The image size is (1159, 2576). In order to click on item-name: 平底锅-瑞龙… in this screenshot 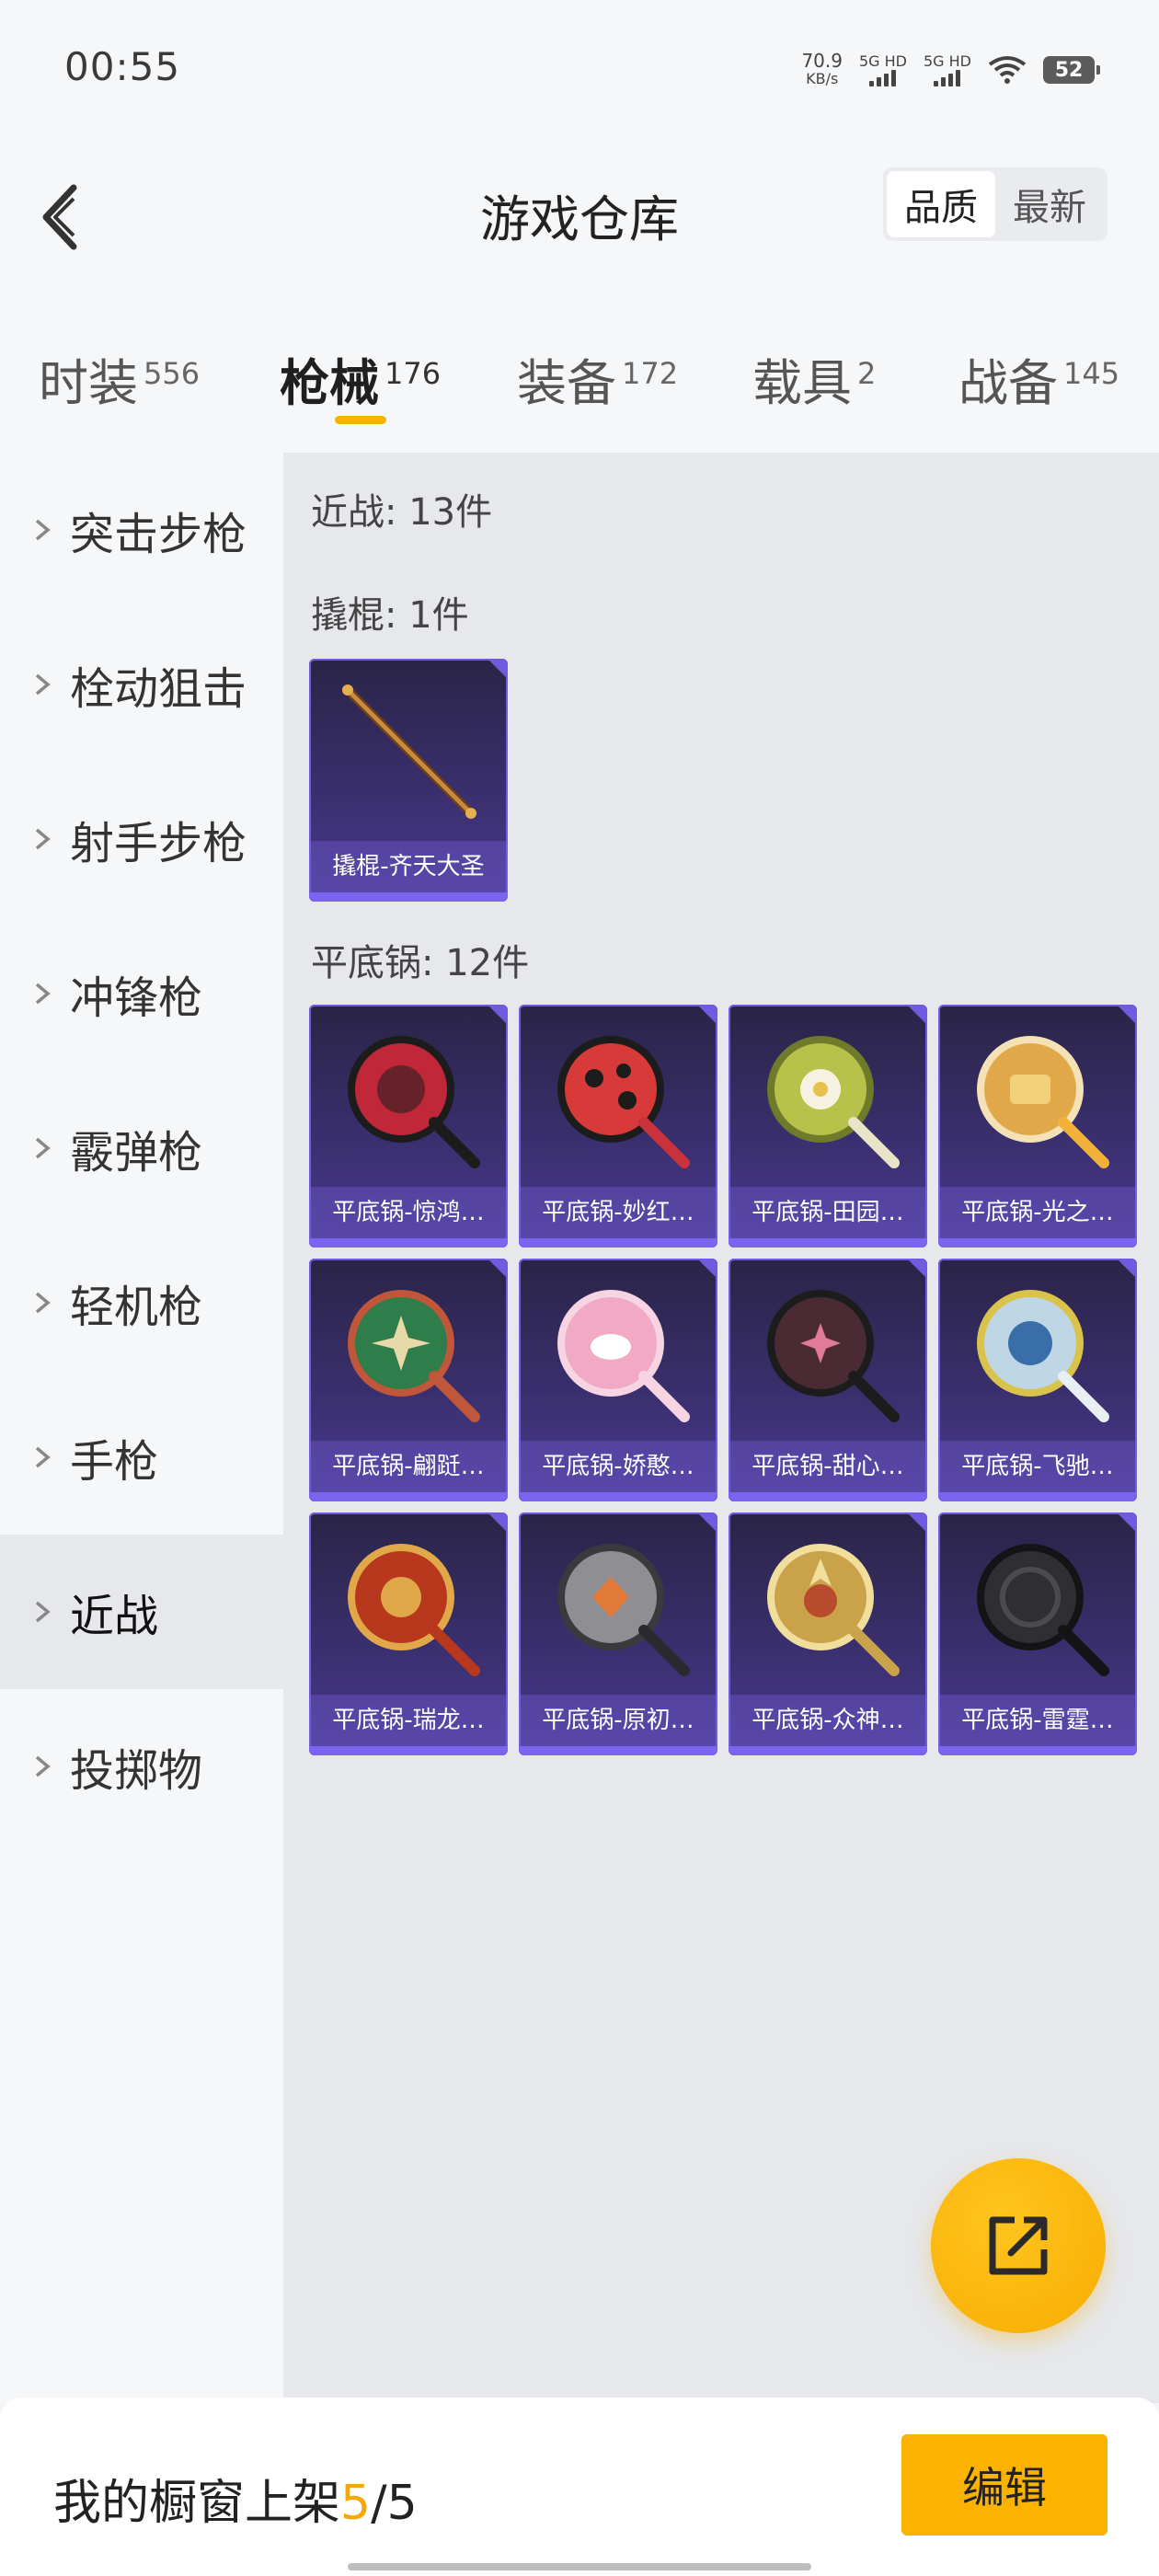, I will do `click(408, 1720)`.